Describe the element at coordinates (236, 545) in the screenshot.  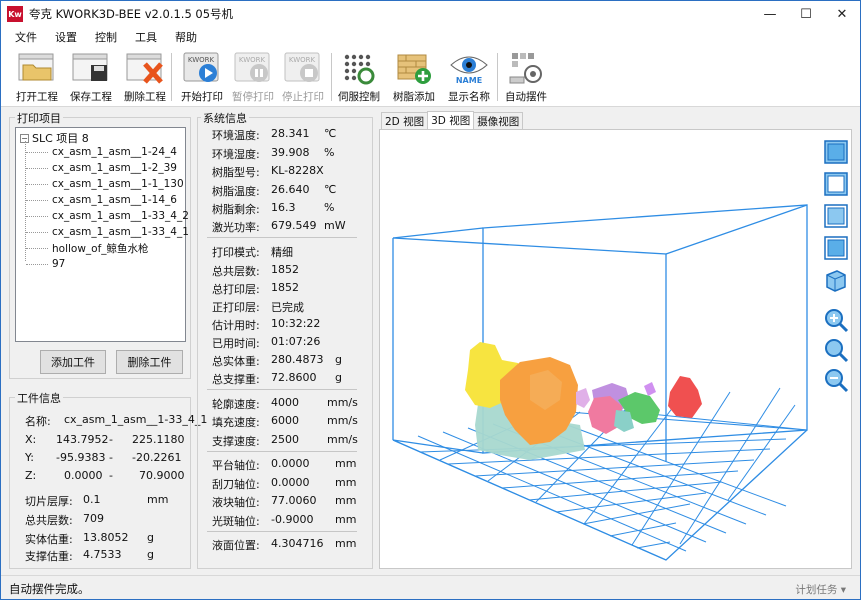
I see `liquid-level-label: 液面位置:` at that location.